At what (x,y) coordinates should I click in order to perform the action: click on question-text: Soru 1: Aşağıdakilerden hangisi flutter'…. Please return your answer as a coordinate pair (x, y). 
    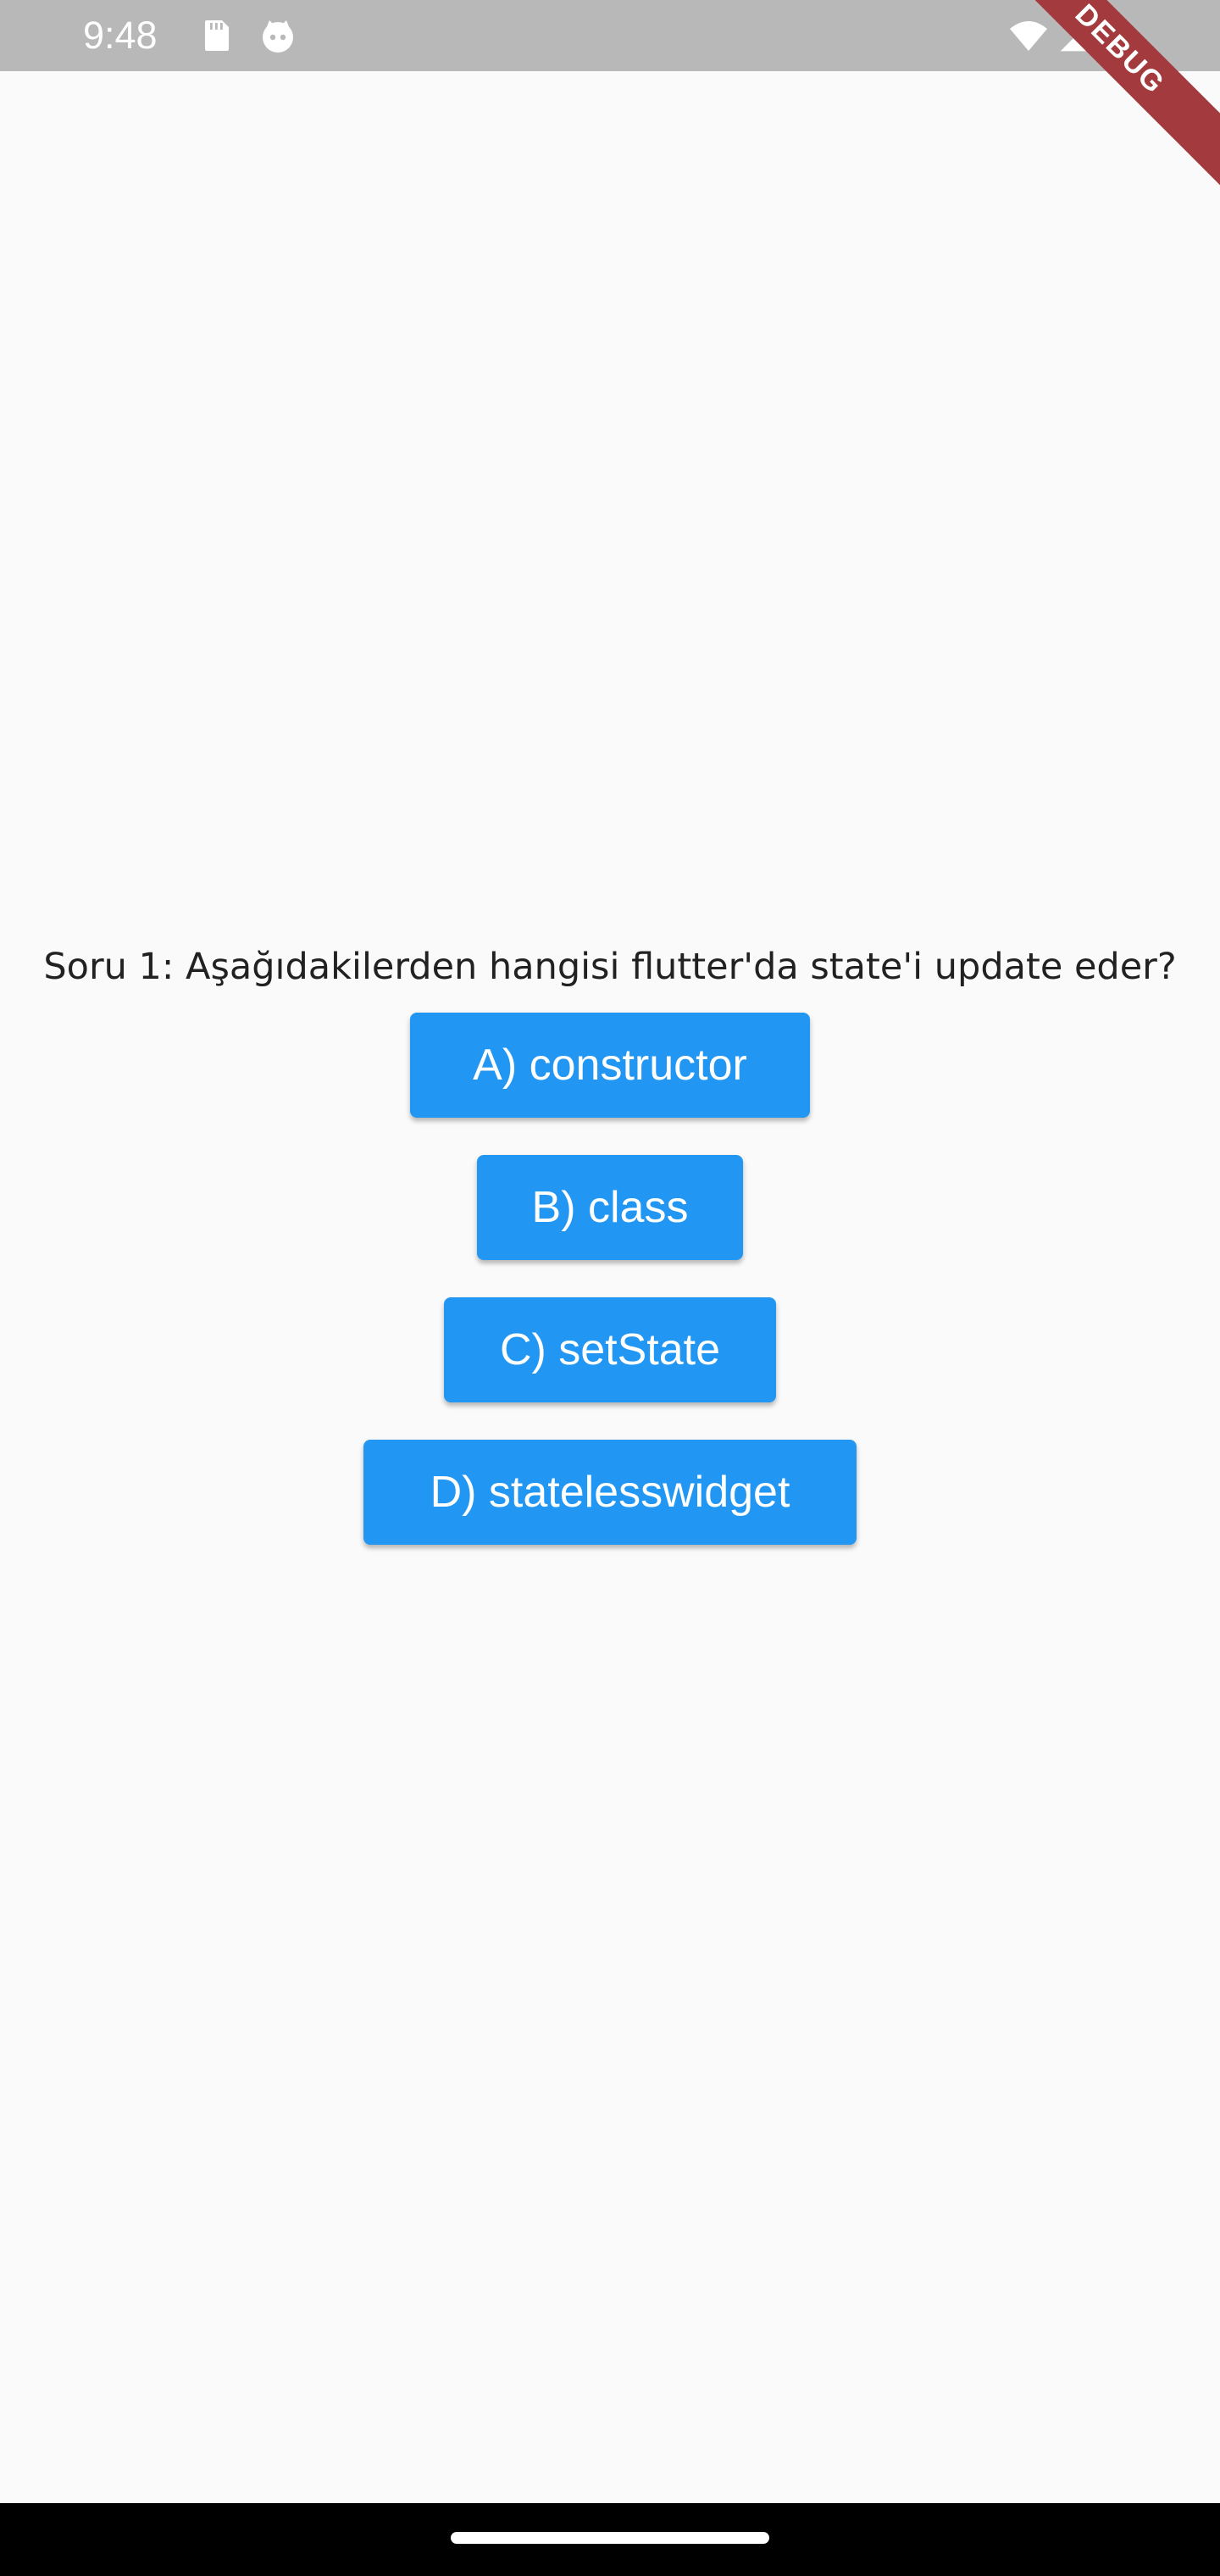
    Looking at the image, I should click on (610, 967).